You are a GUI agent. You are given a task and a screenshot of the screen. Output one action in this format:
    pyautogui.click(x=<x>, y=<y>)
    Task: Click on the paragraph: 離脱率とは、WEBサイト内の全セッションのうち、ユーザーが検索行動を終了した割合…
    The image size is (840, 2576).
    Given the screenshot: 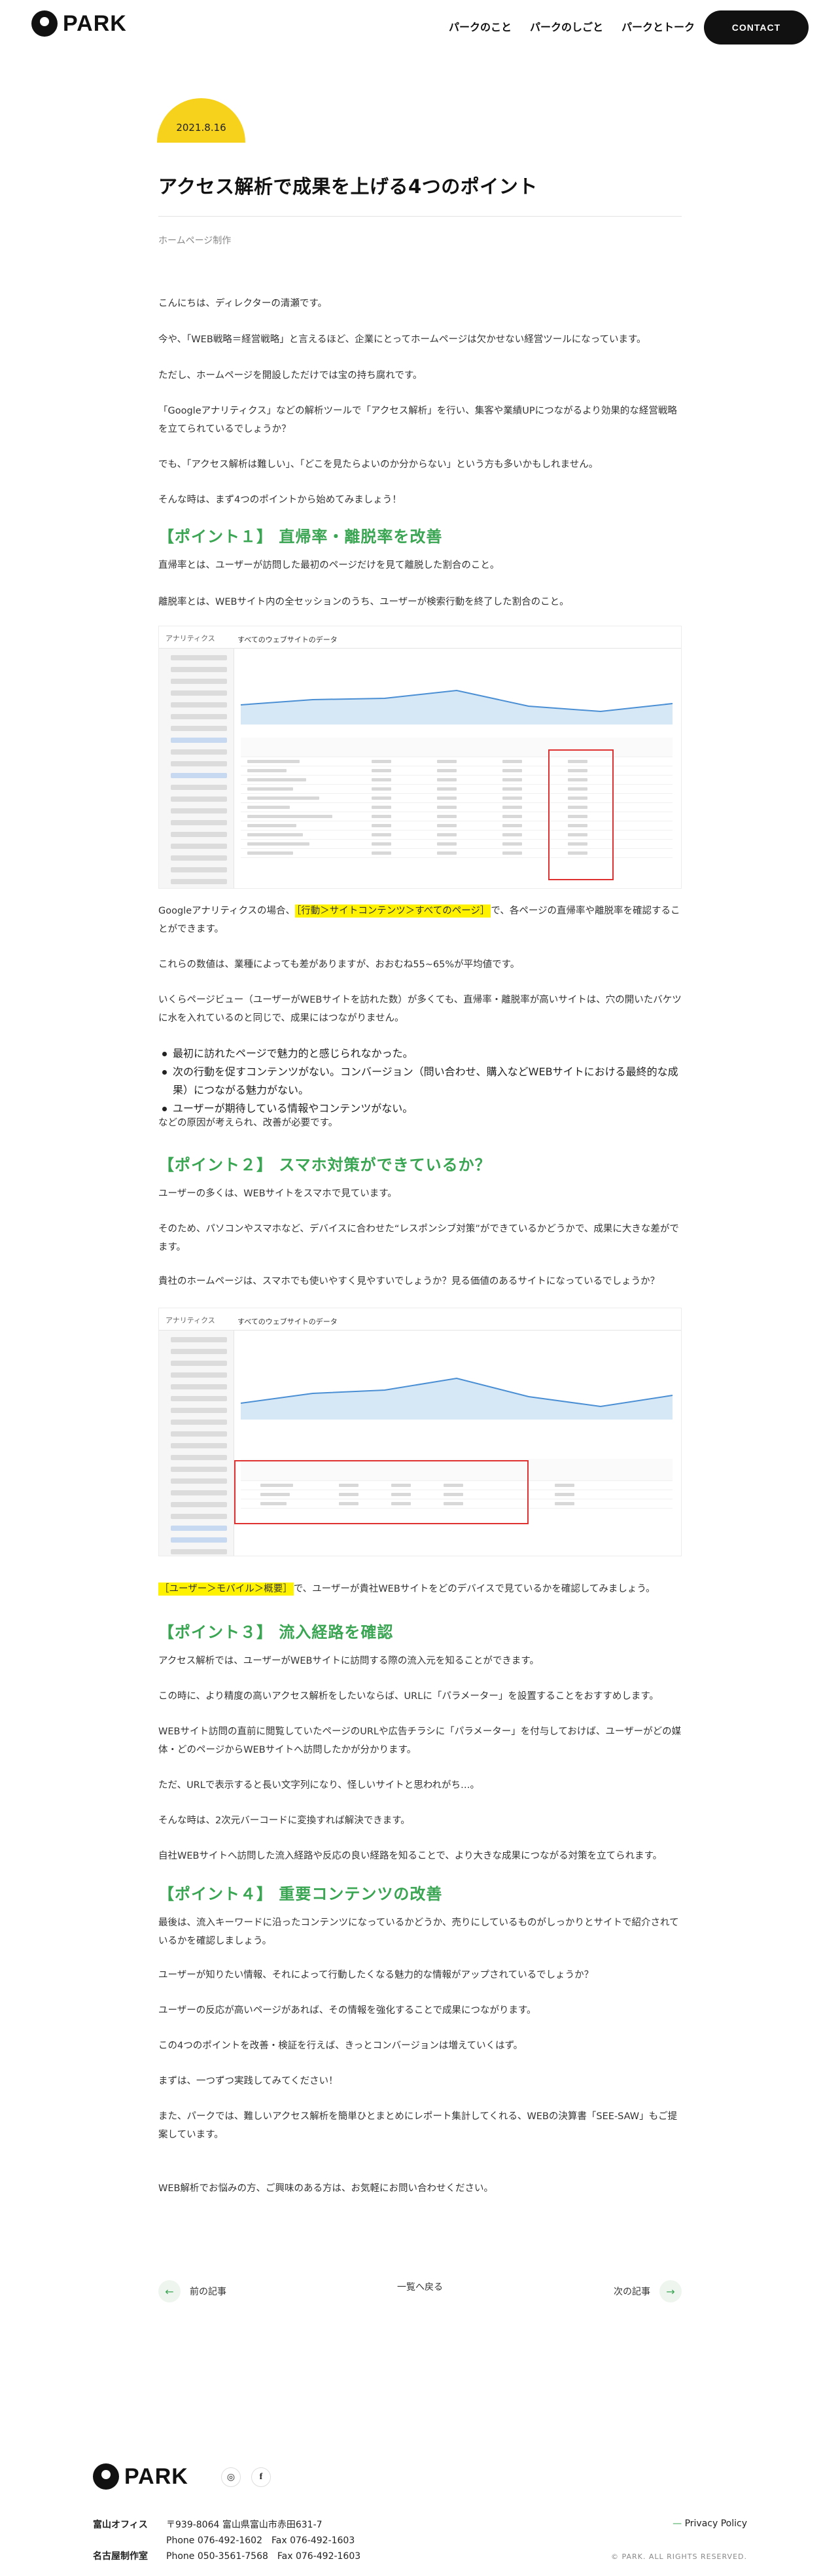 What is the action you would take?
    pyautogui.click(x=363, y=602)
    